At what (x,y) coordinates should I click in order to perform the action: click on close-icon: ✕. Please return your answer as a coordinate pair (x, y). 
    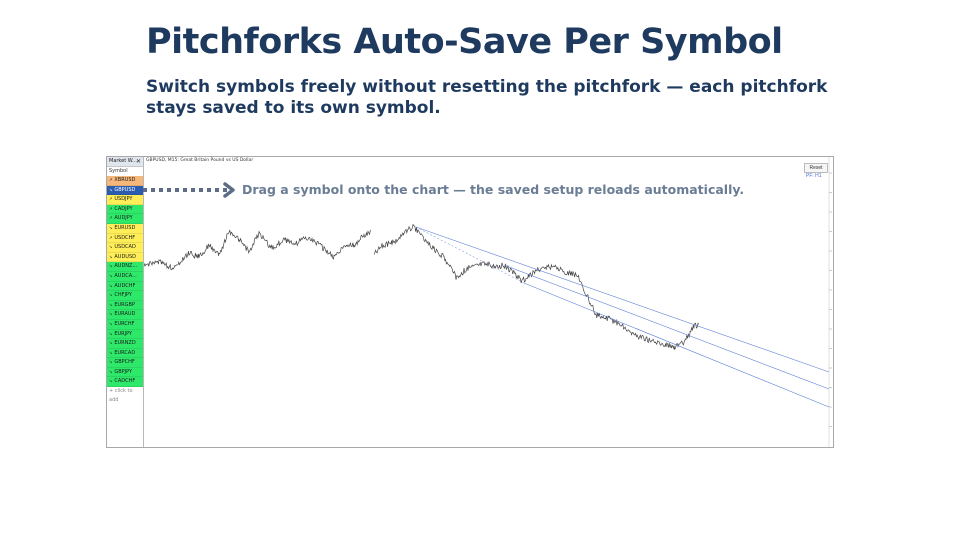
    Looking at the image, I should click on (138, 161).